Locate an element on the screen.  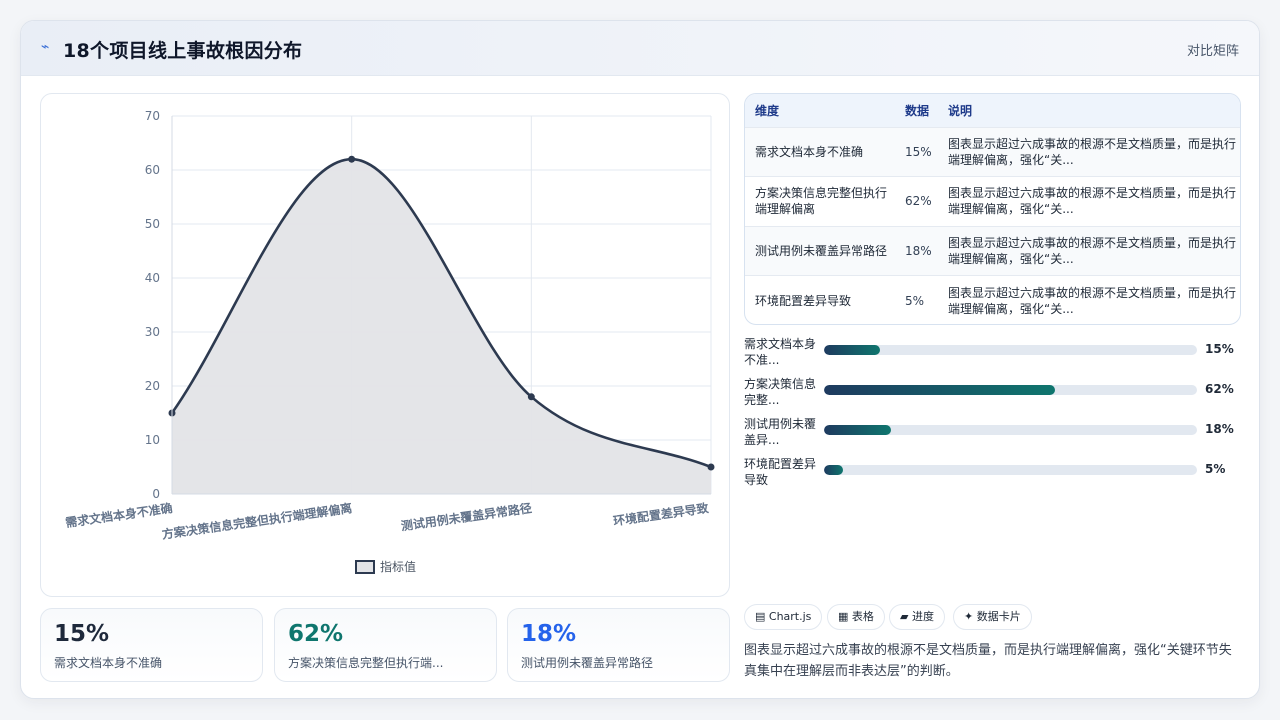
progress-row: 方案决策信息完整... 62% is located at coordinates (992, 396).